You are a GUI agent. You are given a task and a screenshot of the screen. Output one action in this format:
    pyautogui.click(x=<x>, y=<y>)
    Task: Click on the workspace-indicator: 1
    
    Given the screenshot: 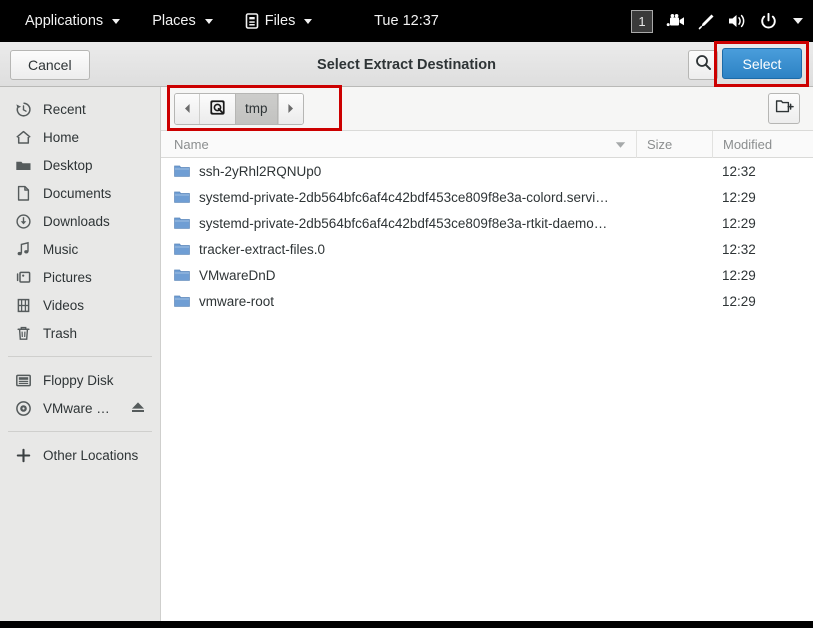 What is the action you would take?
    pyautogui.click(x=642, y=21)
    